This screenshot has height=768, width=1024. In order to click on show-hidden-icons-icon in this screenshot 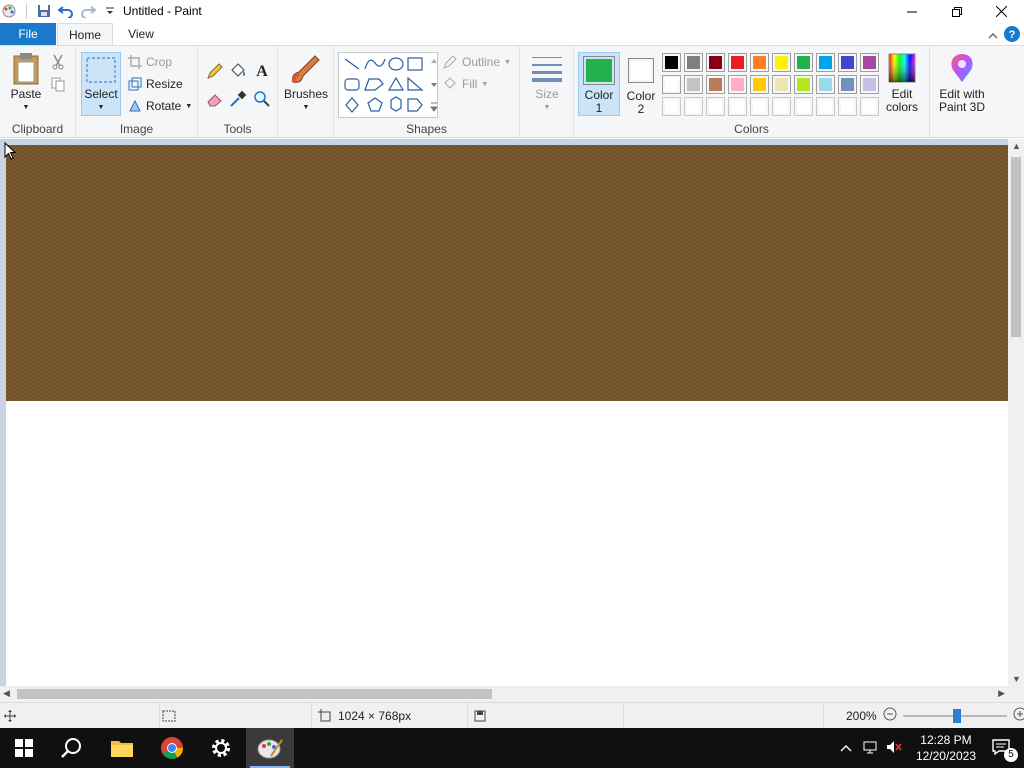, I will do `click(846, 748)`.